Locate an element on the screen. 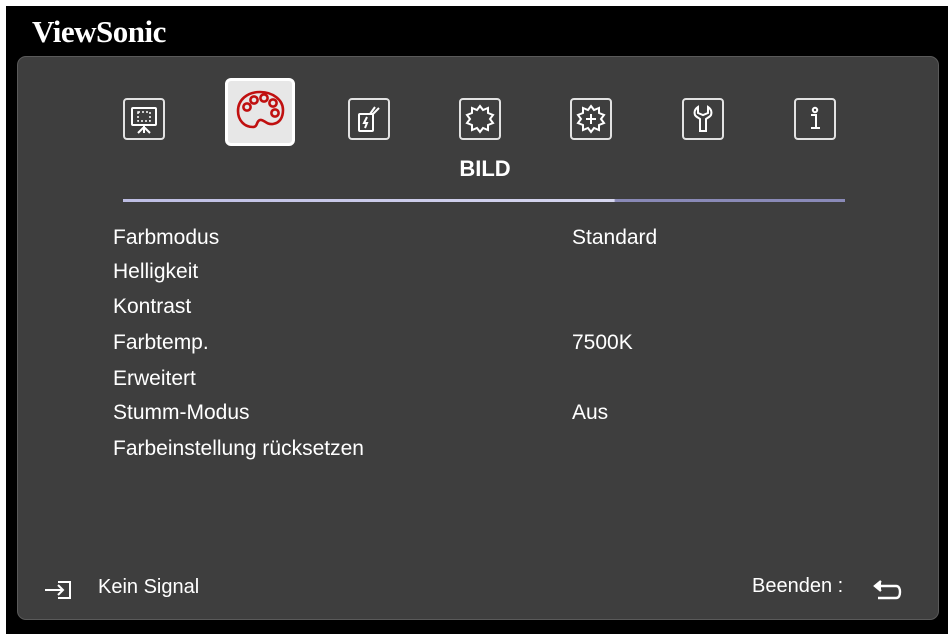  palette-icon is located at coordinates (260, 109).